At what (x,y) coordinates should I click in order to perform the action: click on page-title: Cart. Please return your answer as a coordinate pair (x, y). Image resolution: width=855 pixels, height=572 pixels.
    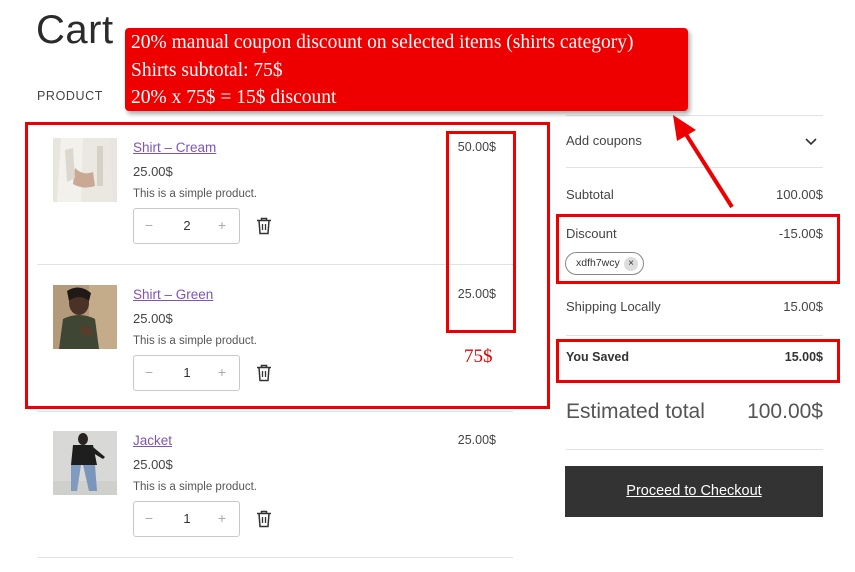
    Looking at the image, I should click on (75, 30).